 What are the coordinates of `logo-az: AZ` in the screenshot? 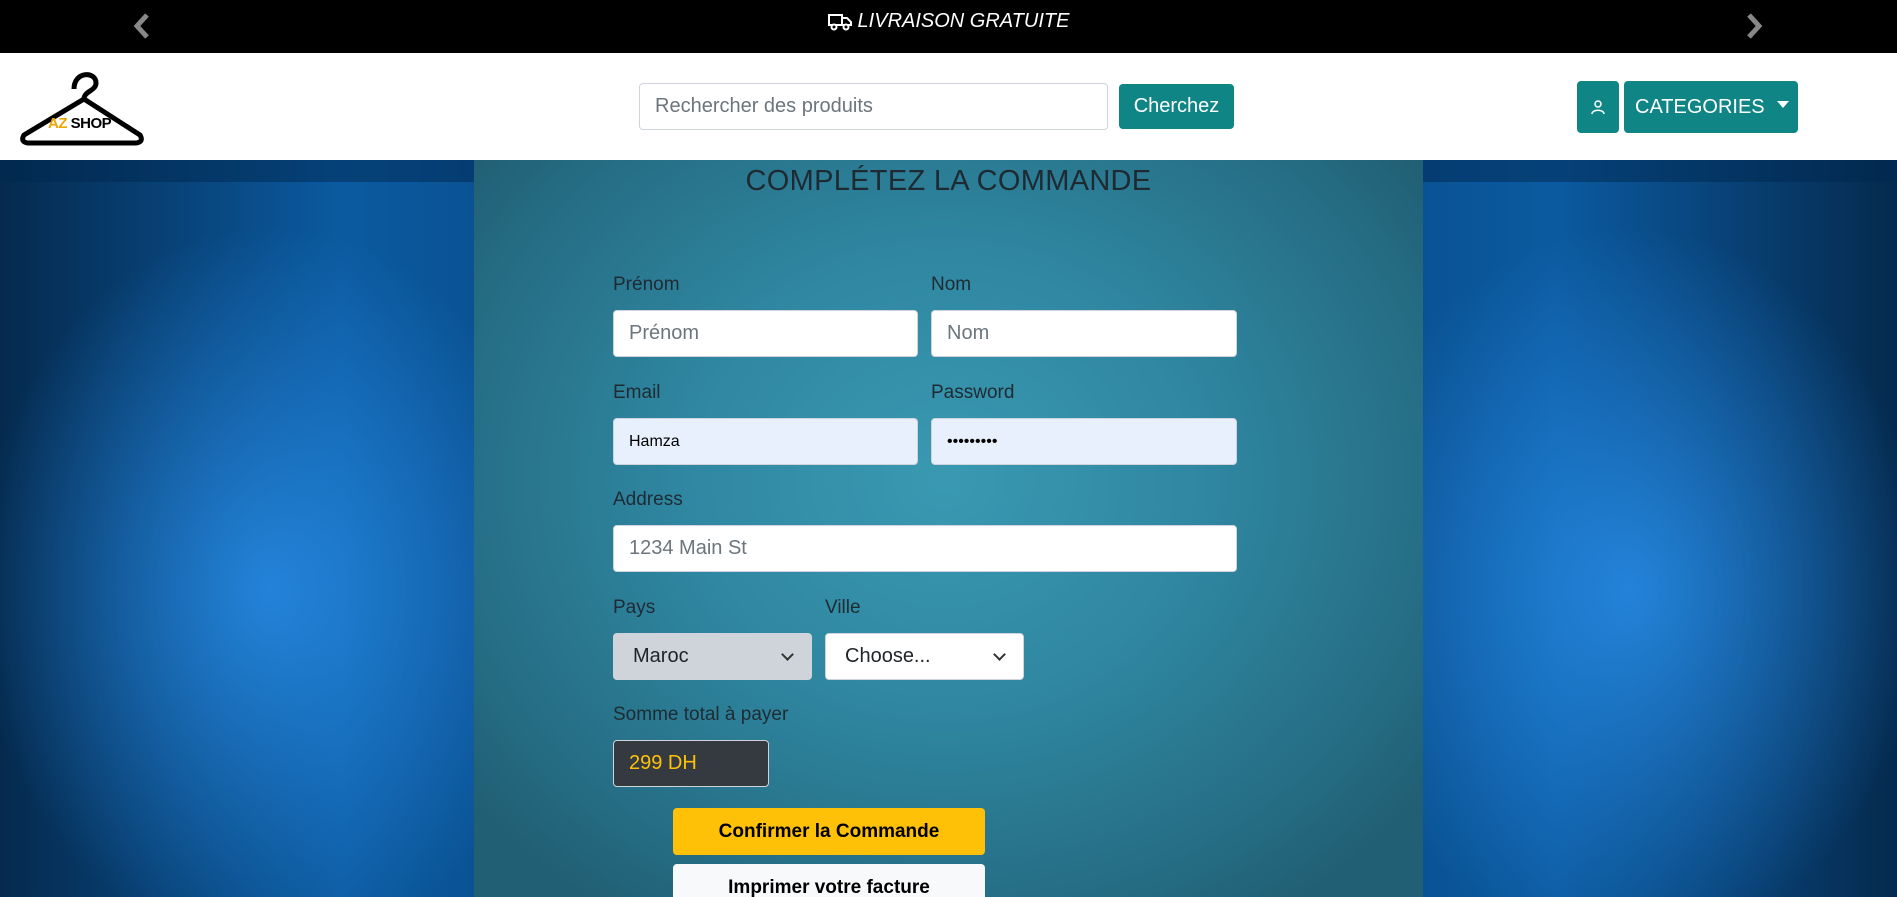 It's located at (58, 123).